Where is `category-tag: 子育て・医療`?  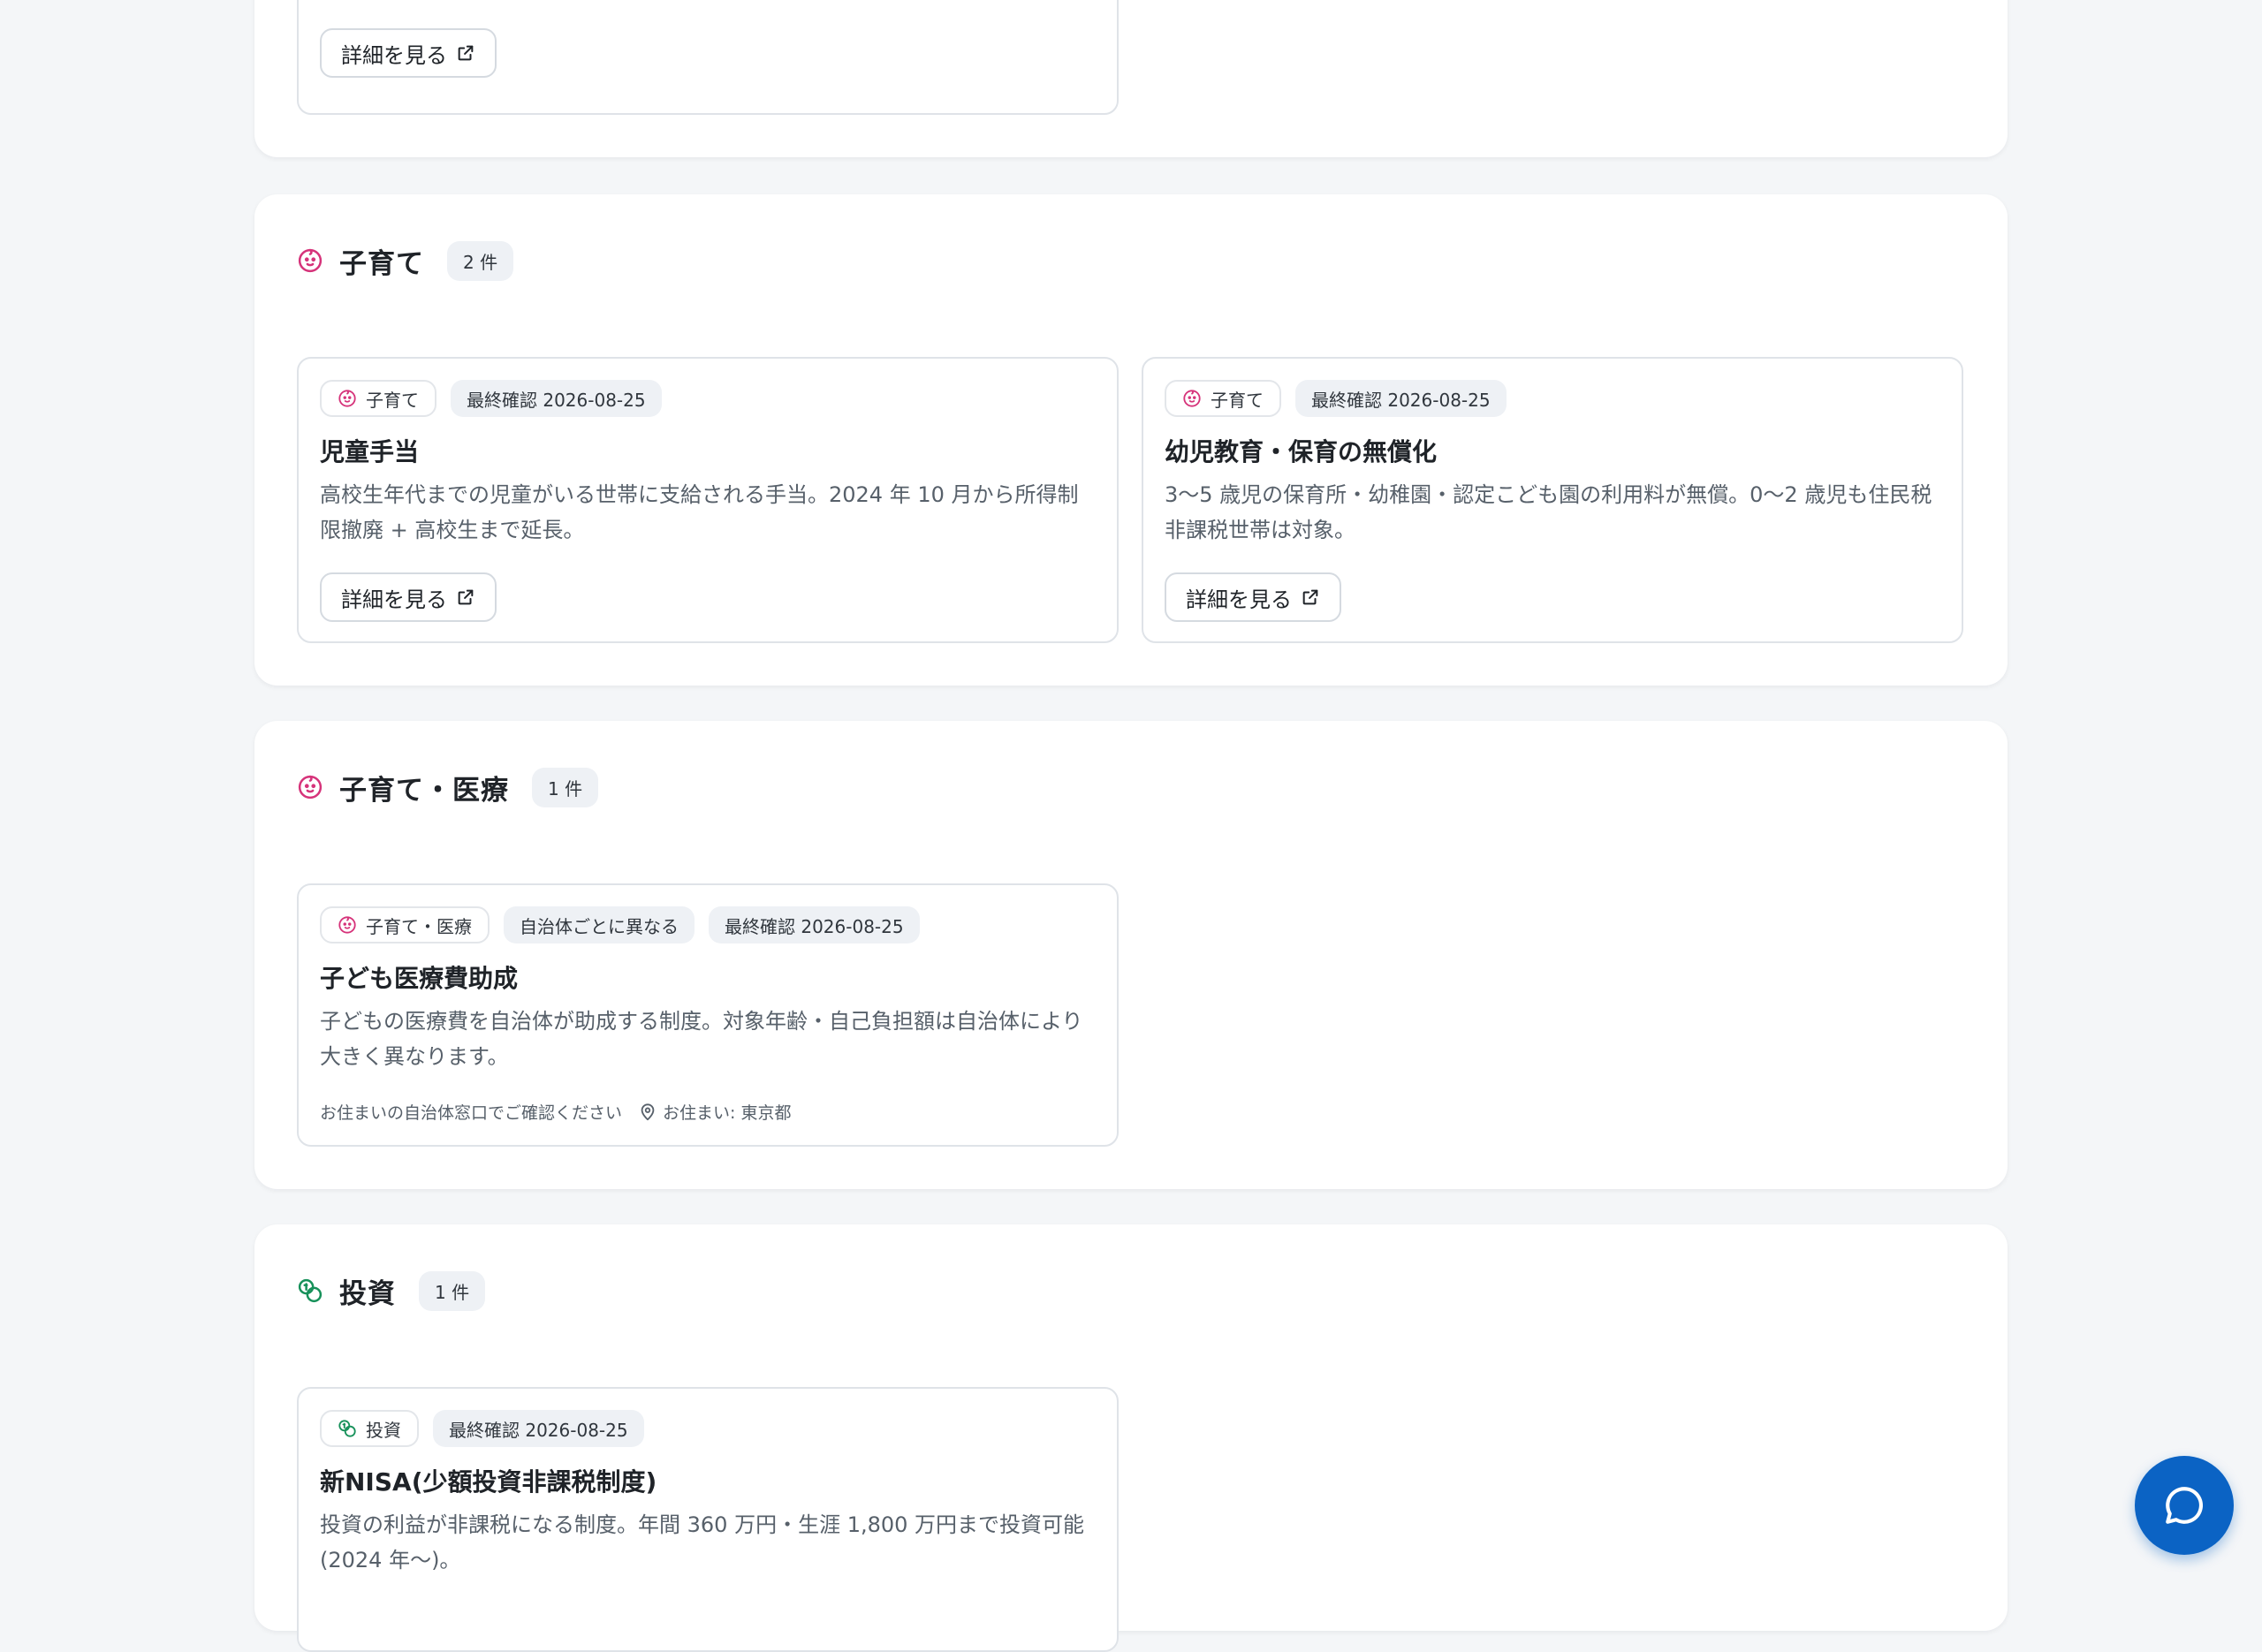 category-tag: 子育て・医療 is located at coordinates (405, 924).